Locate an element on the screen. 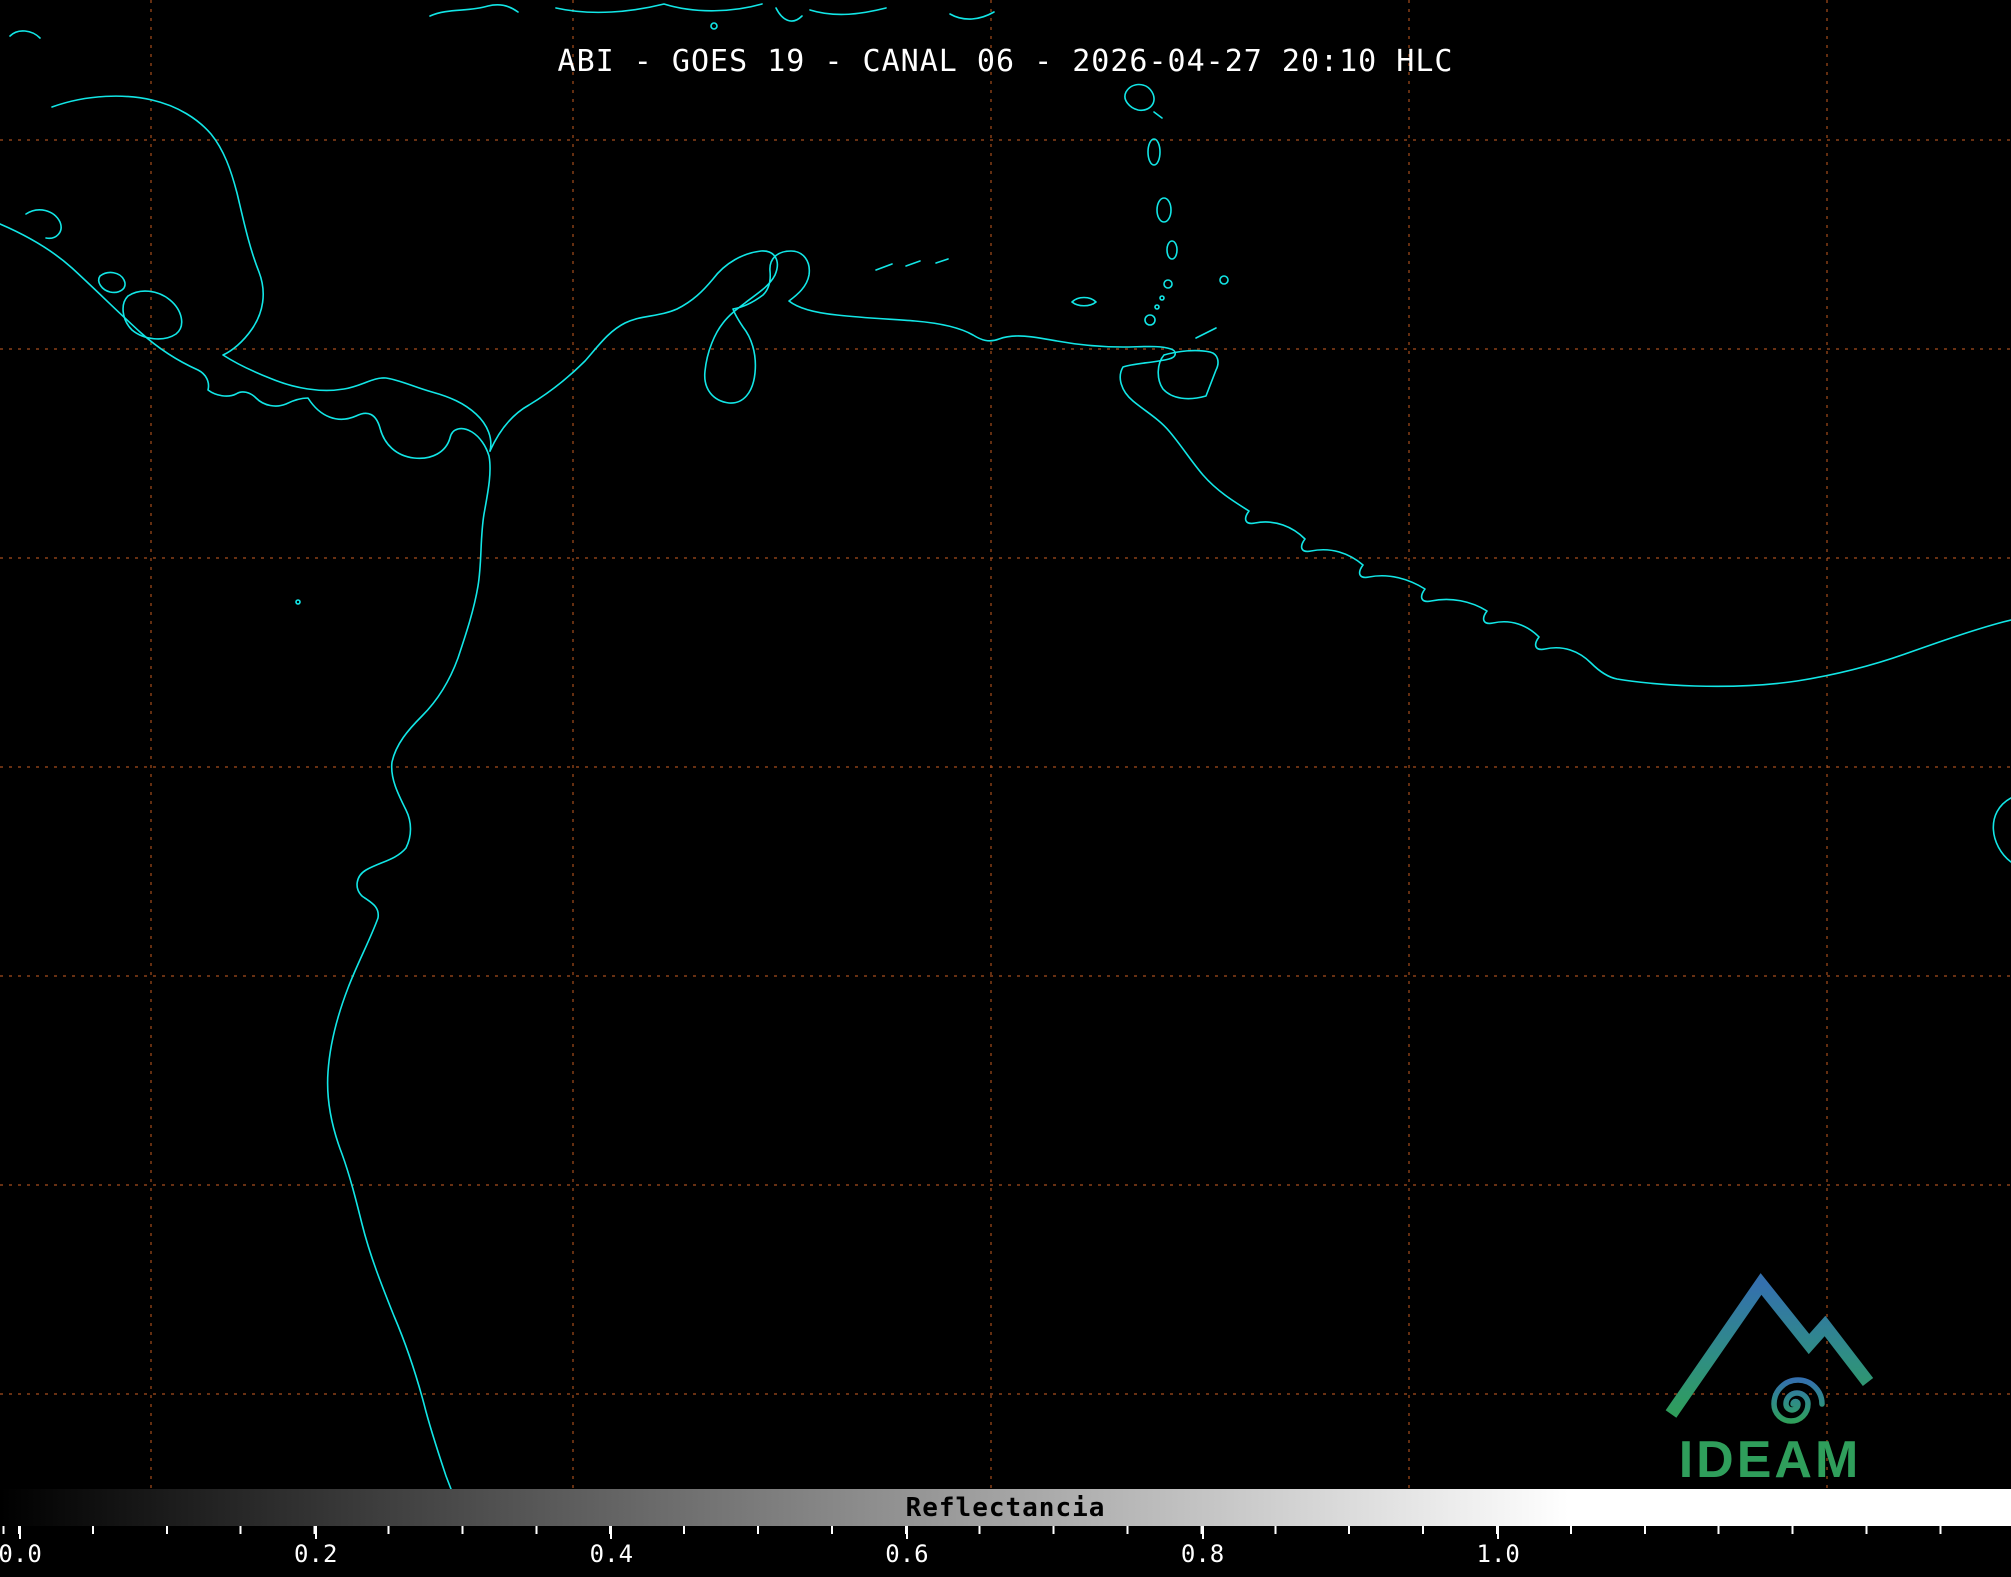 The image size is (2011, 1577). ideam-logo: IDEAM is located at coordinates (1770, 1376).